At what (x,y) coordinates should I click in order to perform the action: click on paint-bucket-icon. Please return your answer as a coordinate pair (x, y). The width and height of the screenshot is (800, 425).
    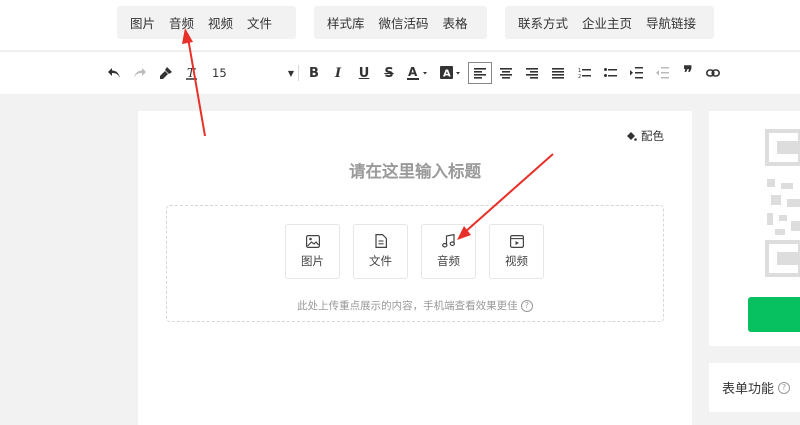
    Looking at the image, I should click on (632, 136).